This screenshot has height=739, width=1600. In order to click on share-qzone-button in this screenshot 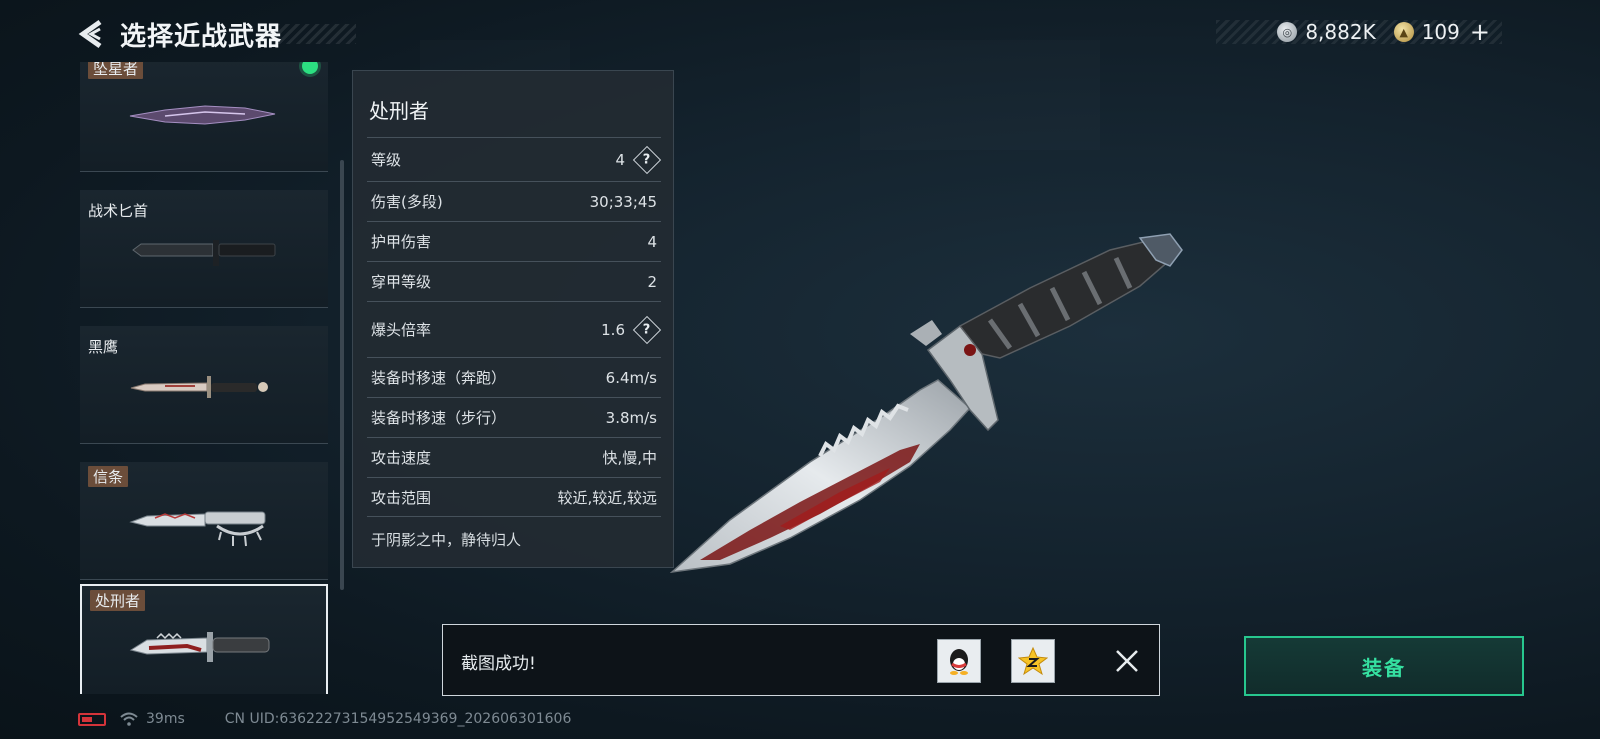, I will do `click(1033, 661)`.